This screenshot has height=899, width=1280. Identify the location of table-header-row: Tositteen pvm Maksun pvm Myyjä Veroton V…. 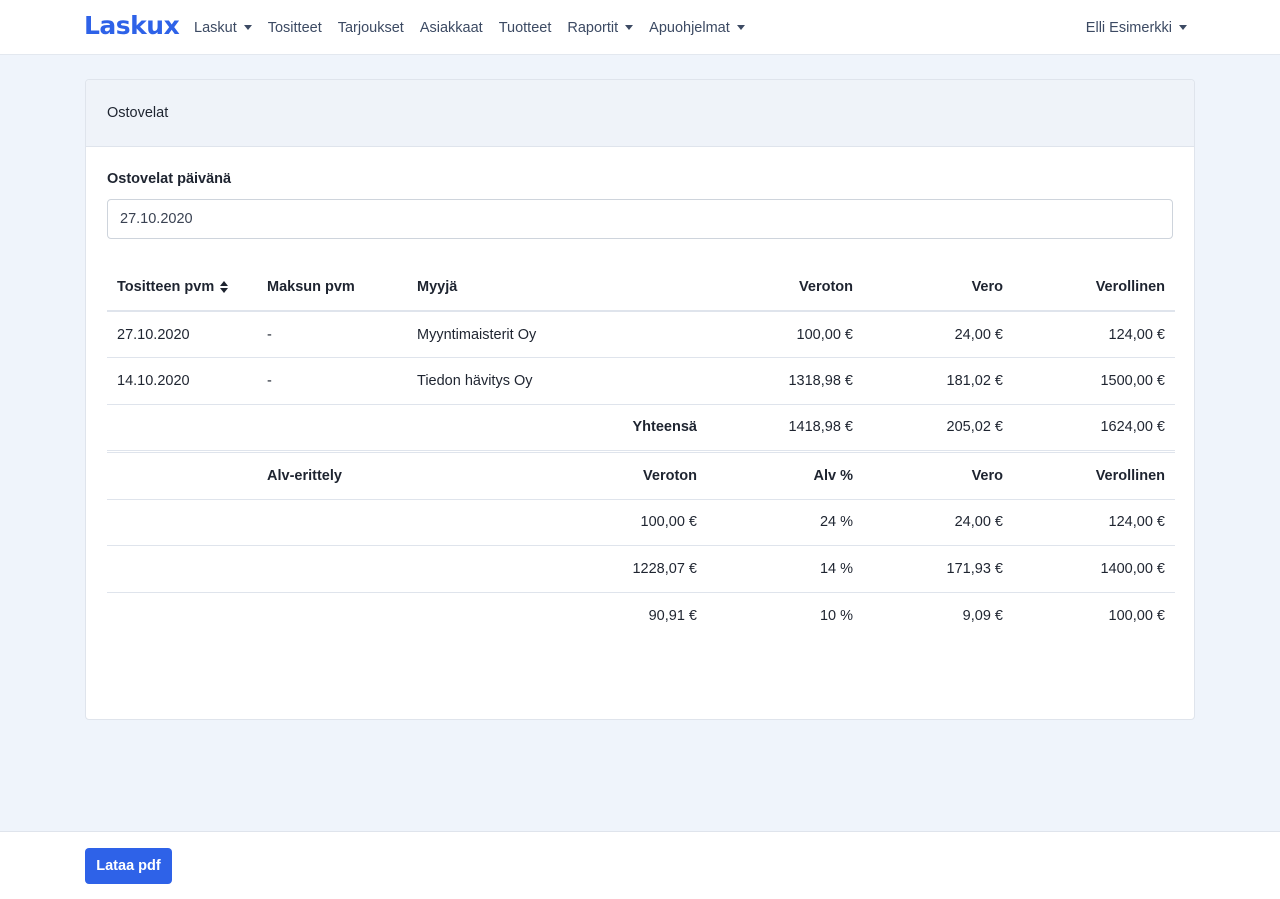
(641, 288).